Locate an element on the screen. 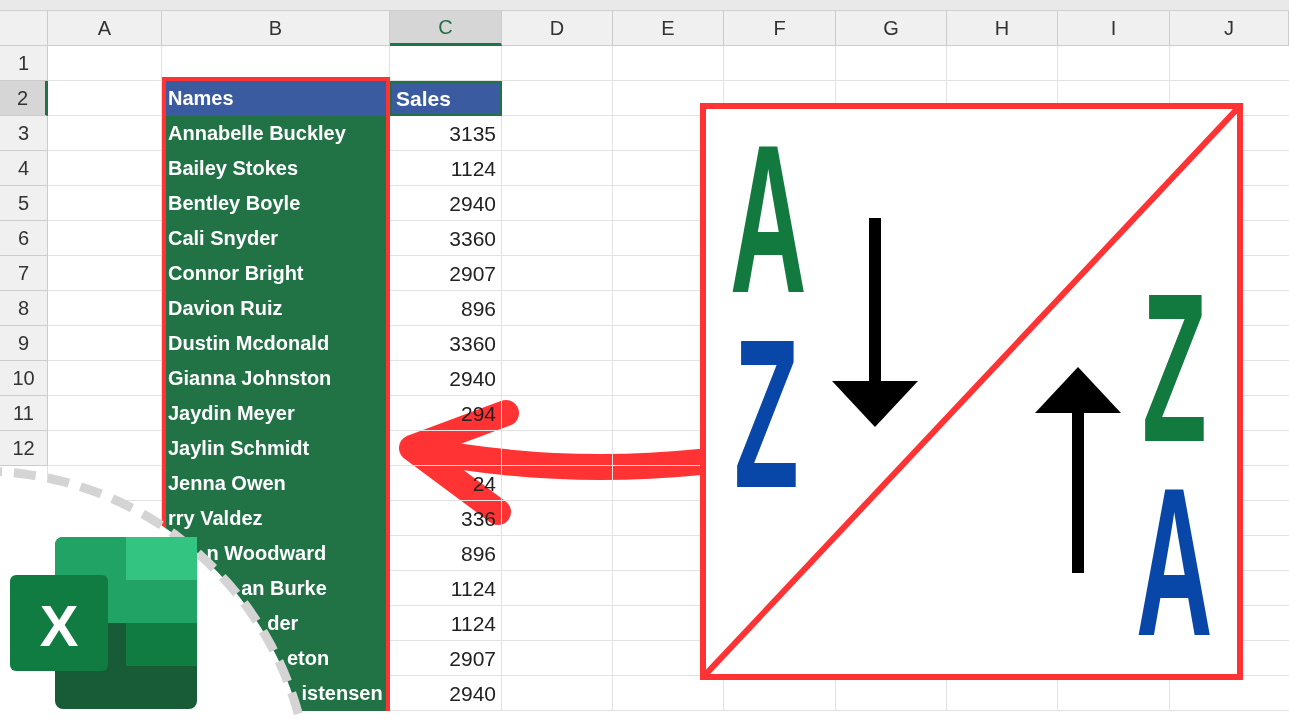 The height and width of the screenshot is (720, 1289). name-cell: Jaydin Meyer is located at coordinates (276, 413).